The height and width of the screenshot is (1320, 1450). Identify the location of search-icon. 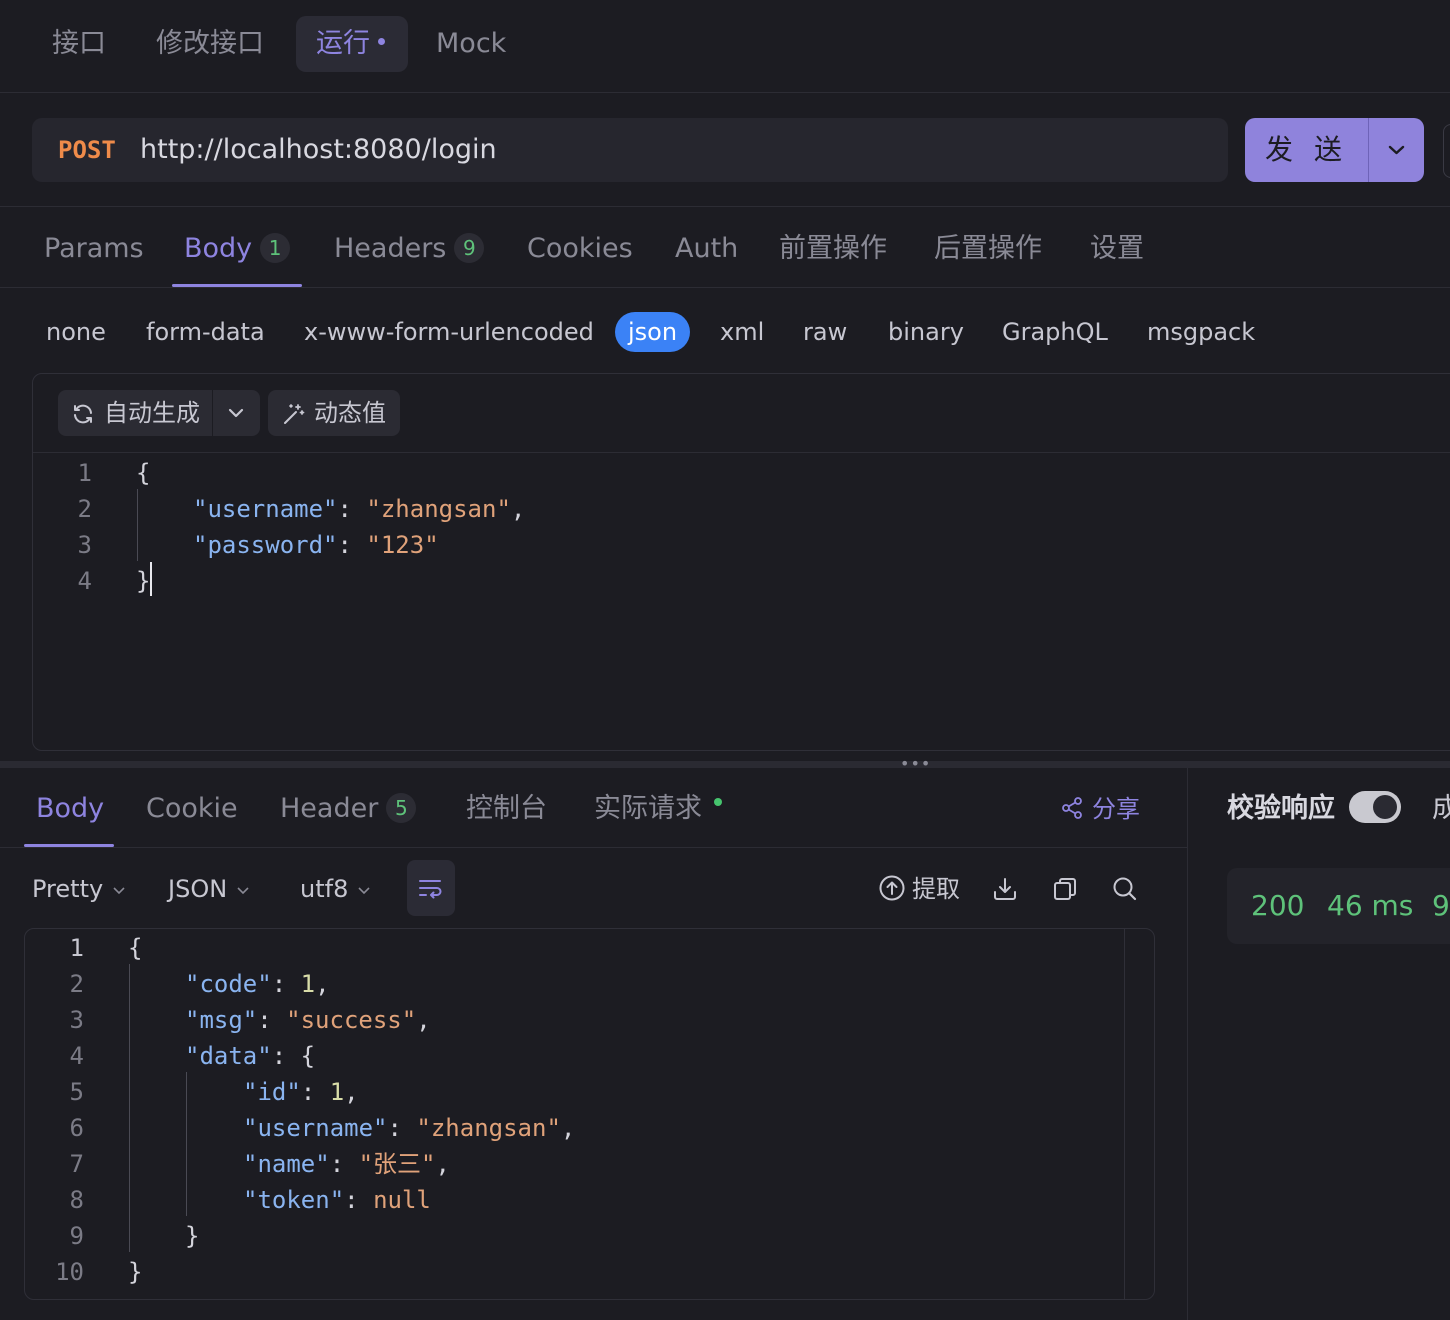
(1125, 889).